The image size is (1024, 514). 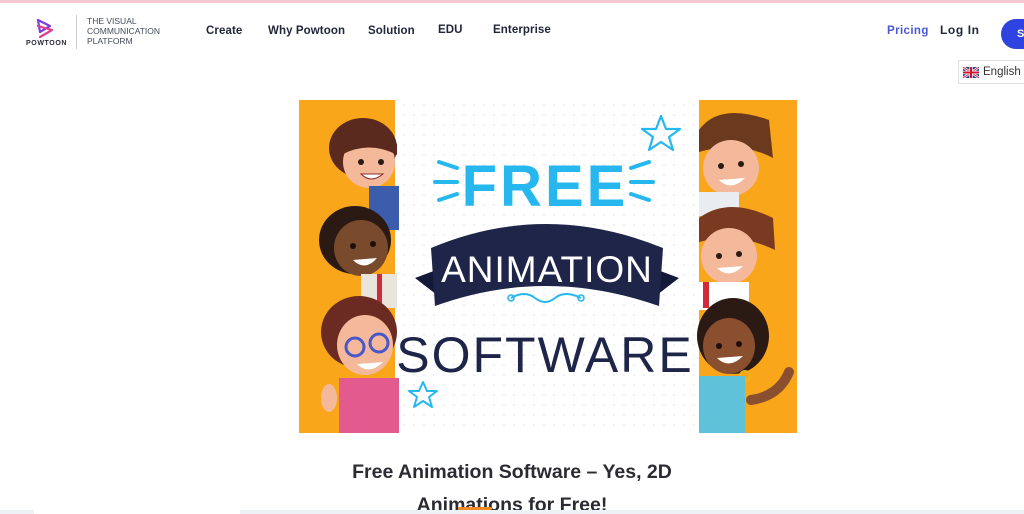 I want to click on tagline-line: COMMUNICATION, so click(x=124, y=31).